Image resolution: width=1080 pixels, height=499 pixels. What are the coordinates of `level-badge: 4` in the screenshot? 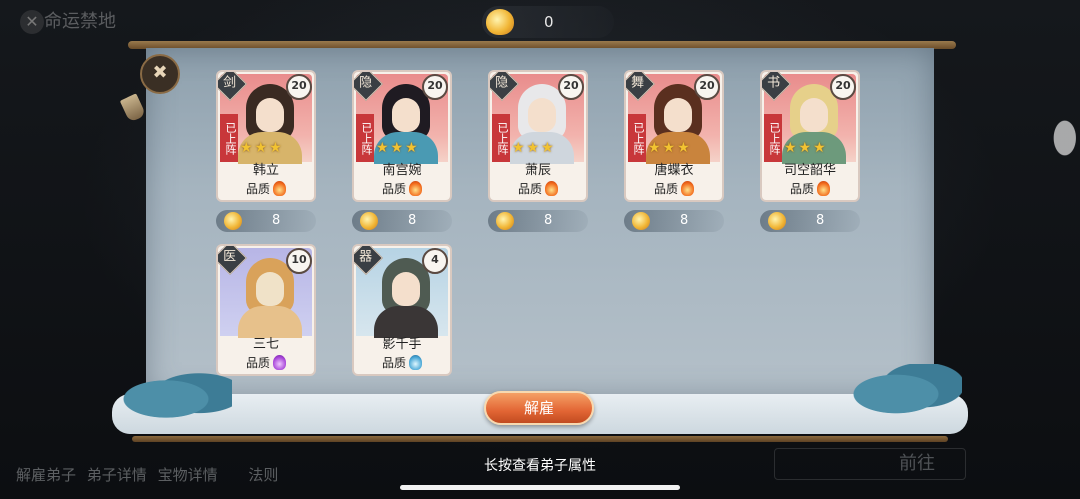 It's located at (435, 261).